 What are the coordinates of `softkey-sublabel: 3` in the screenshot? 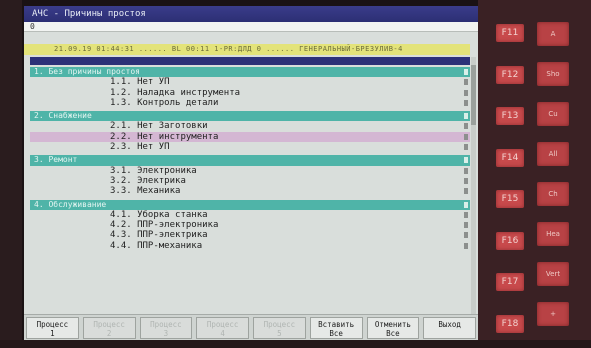 It's located at (166, 333).